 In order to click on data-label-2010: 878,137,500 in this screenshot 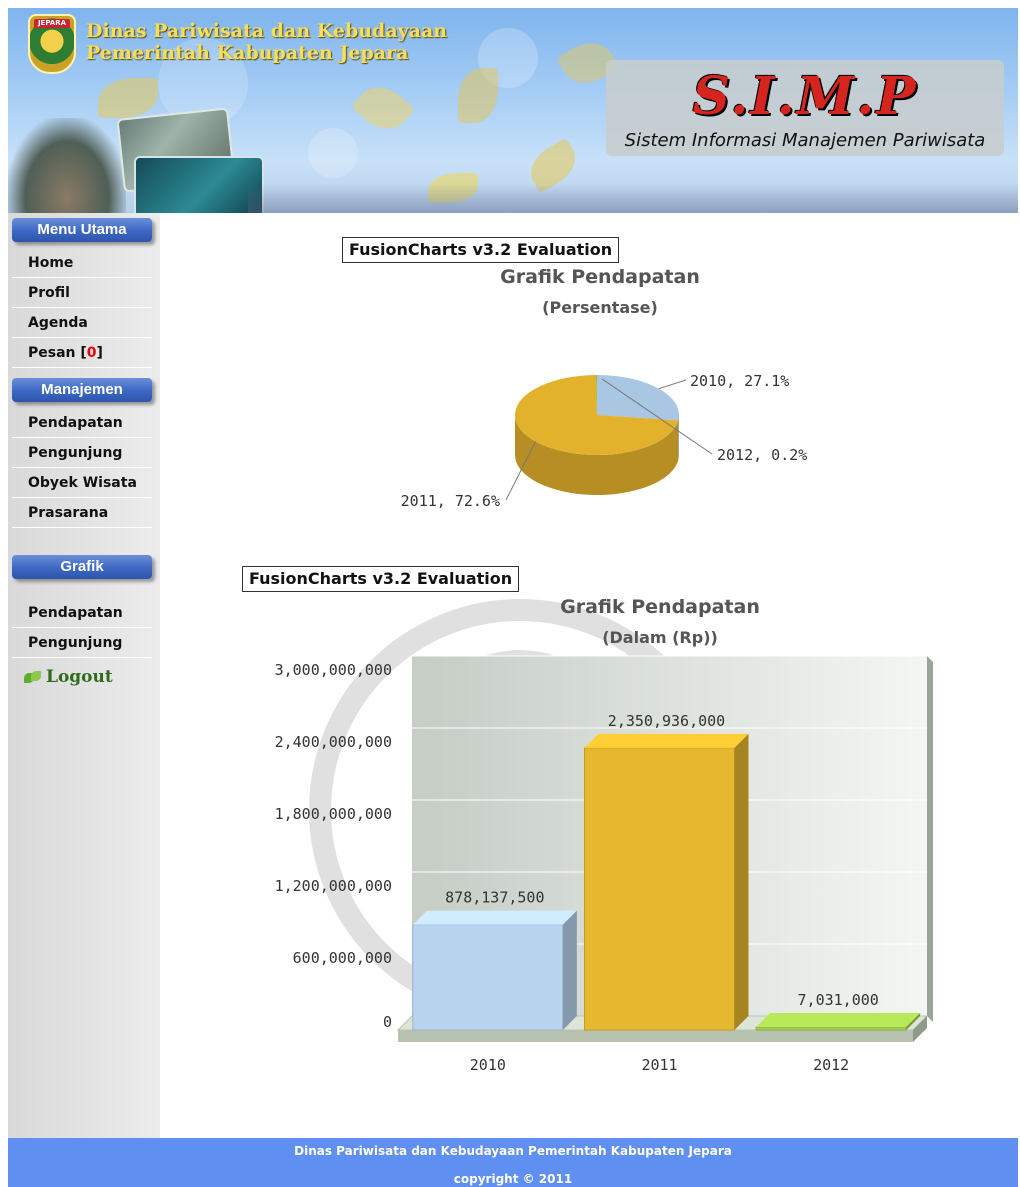, I will do `click(494, 898)`.